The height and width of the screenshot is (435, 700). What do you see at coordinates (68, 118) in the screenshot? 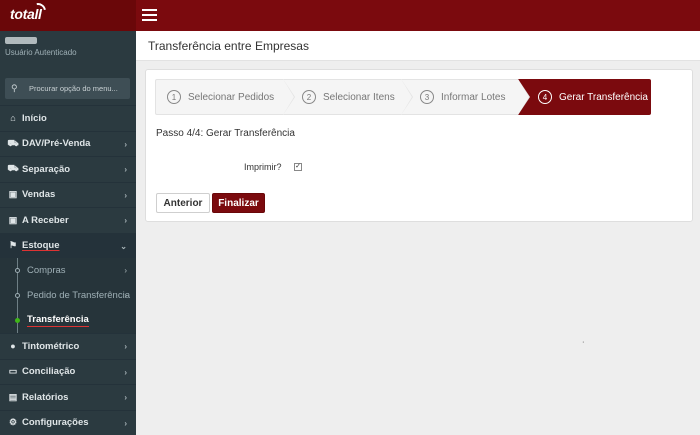
I see `sidebar-item-inicio: ⌂ Início` at bounding box center [68, 118].